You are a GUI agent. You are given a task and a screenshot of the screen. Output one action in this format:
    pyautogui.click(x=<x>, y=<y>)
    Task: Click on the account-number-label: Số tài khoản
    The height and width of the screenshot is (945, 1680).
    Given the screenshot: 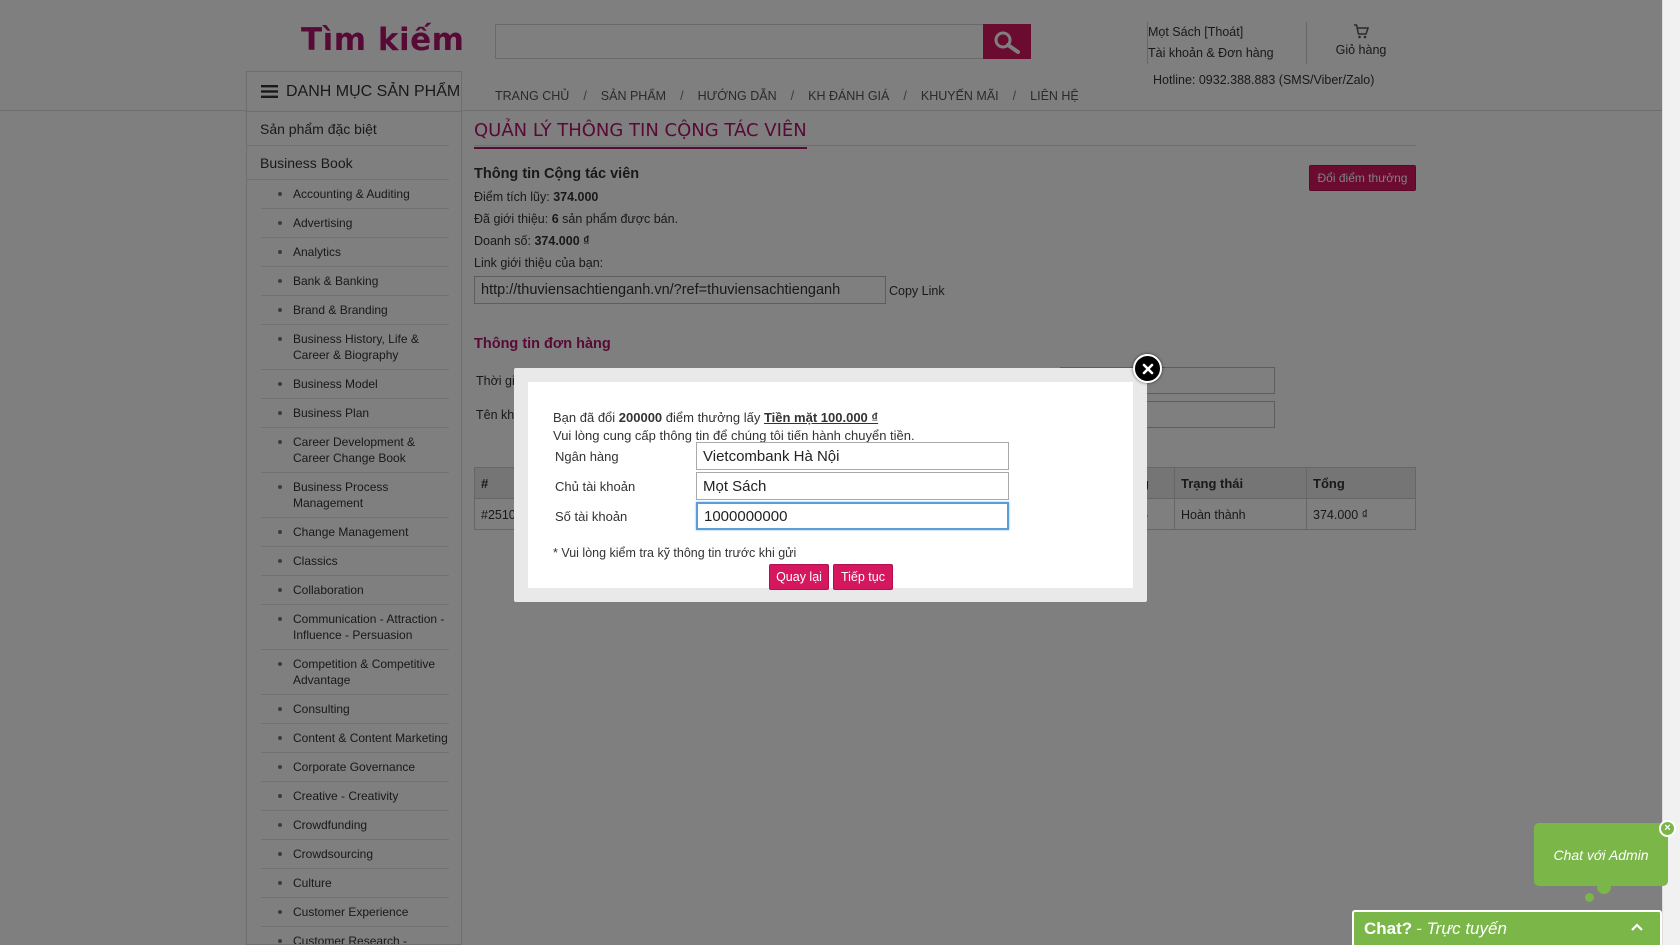 What is the action you would take?
    pyautogui.click(x=591, y=516)
    